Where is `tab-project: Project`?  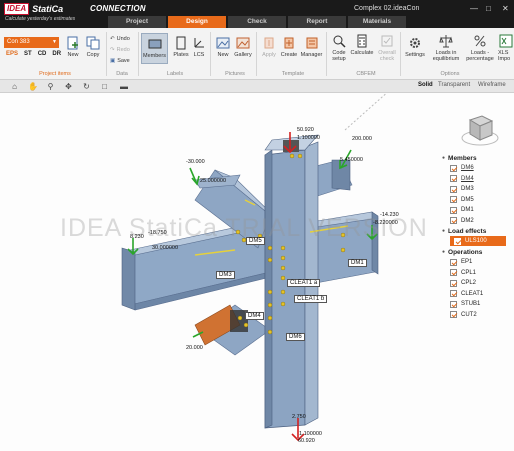
tab-project: Project is located at coordinates (137, 22).